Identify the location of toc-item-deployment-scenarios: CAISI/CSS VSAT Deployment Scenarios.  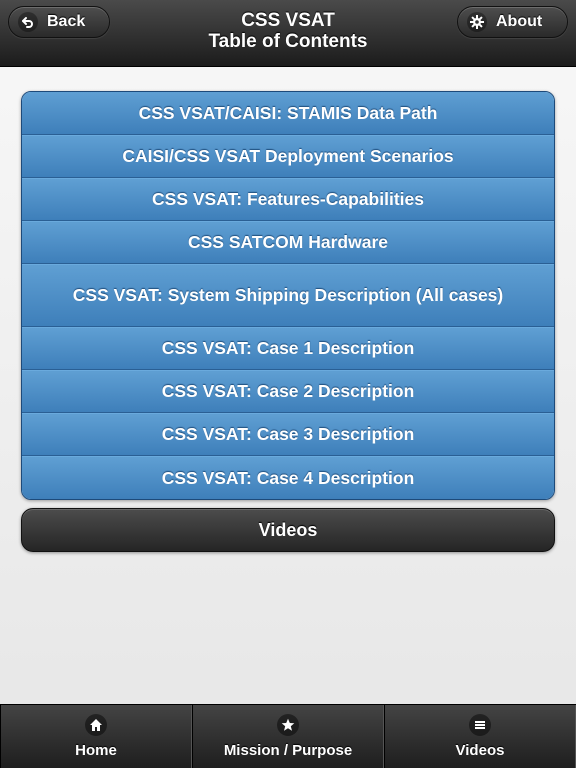
(288, 156).